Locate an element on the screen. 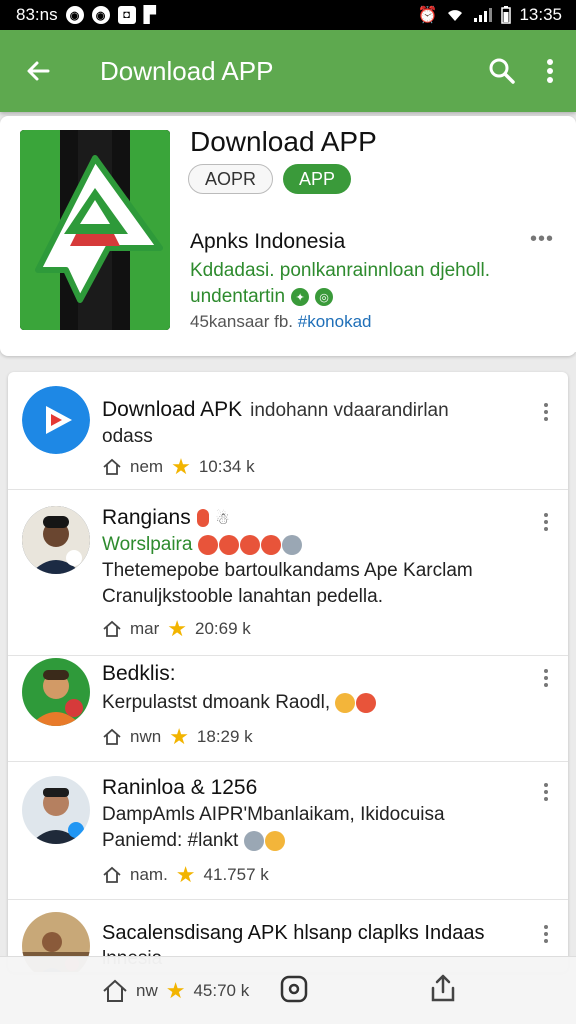  item-body-2: Cranuljkstooble lanahtan pedella. is located at coordinates (242, 596).